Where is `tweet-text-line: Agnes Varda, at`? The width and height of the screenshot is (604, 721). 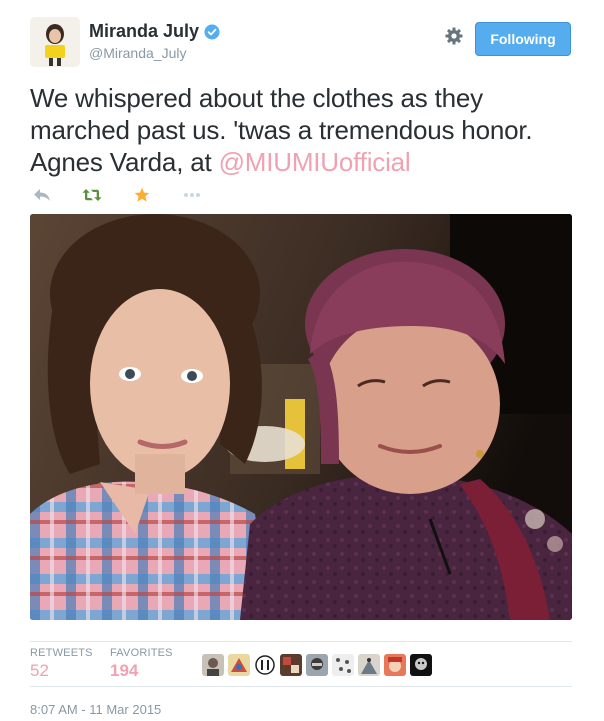 tweet-text-line: Agnes Varda, at is located at coordinates (124, 162).